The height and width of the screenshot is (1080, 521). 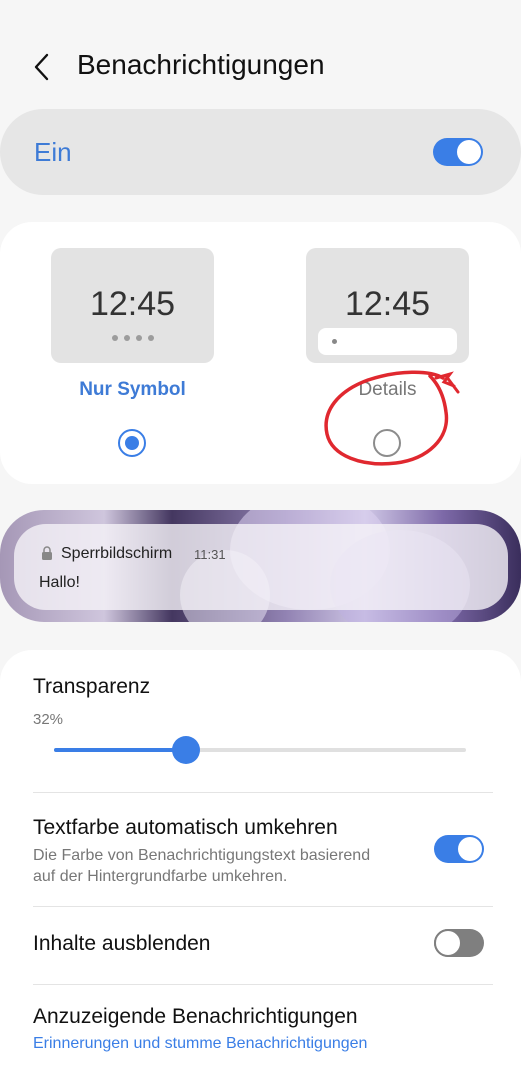 What do you see at coordinates (387, 443) in the screenshot?
I see `details-radio` at bounding box center [387, 443].